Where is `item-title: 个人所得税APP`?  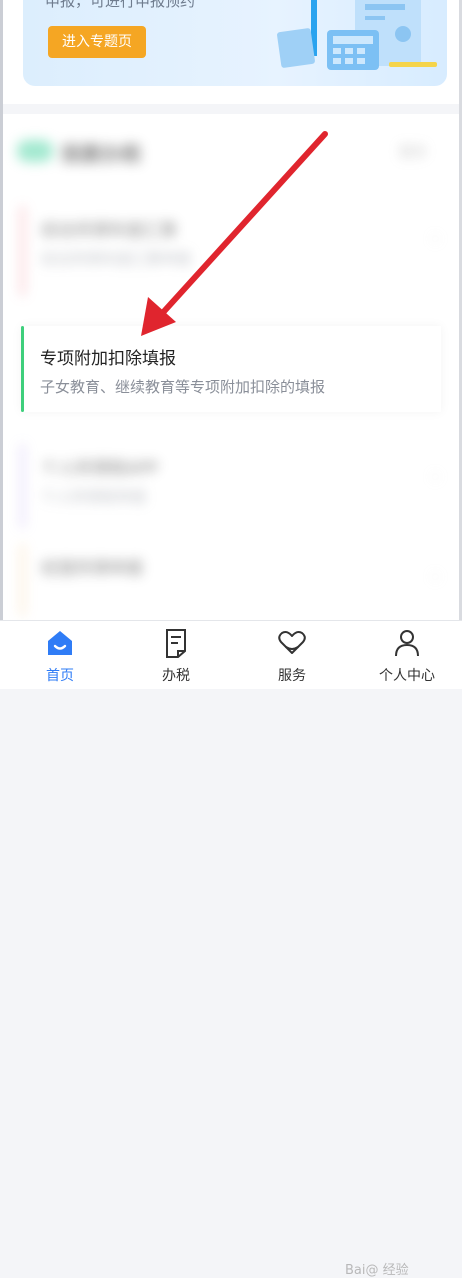 item-title: 个人所得税APP is located at coordinates (100, 469).